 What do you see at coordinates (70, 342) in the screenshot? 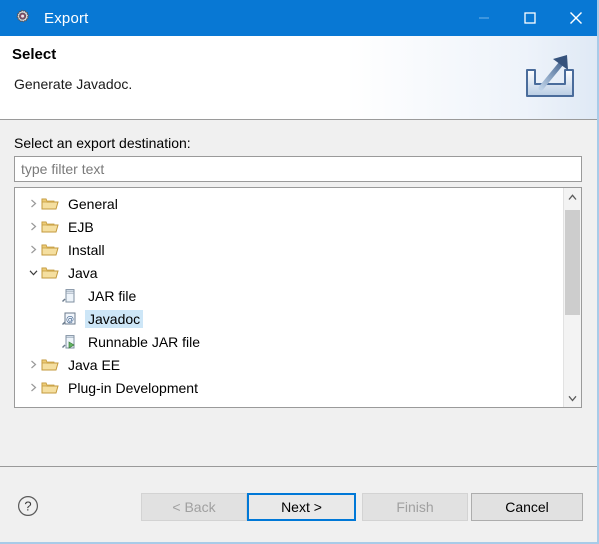
I see `runnable-jar-icon` at bounding box center [70, 342].